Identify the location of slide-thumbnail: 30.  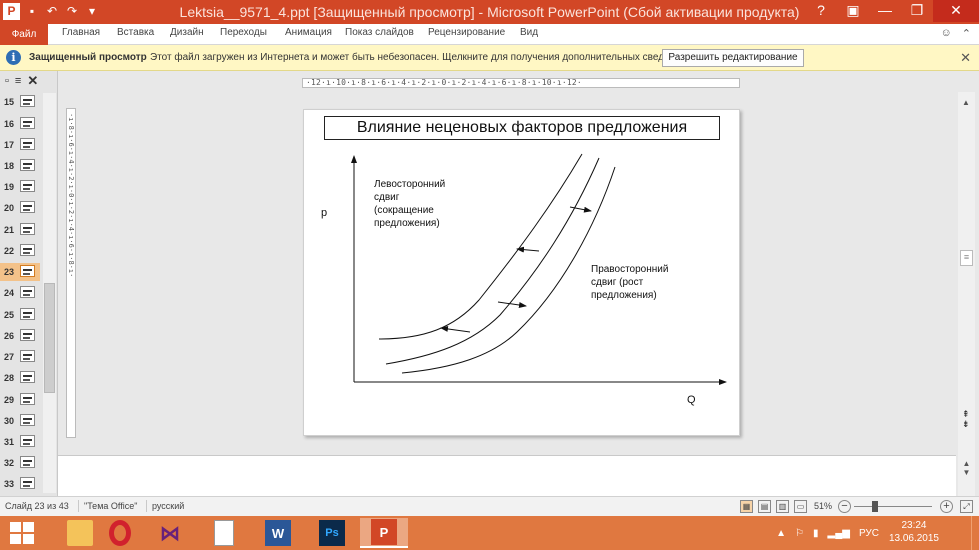
(20, 421).